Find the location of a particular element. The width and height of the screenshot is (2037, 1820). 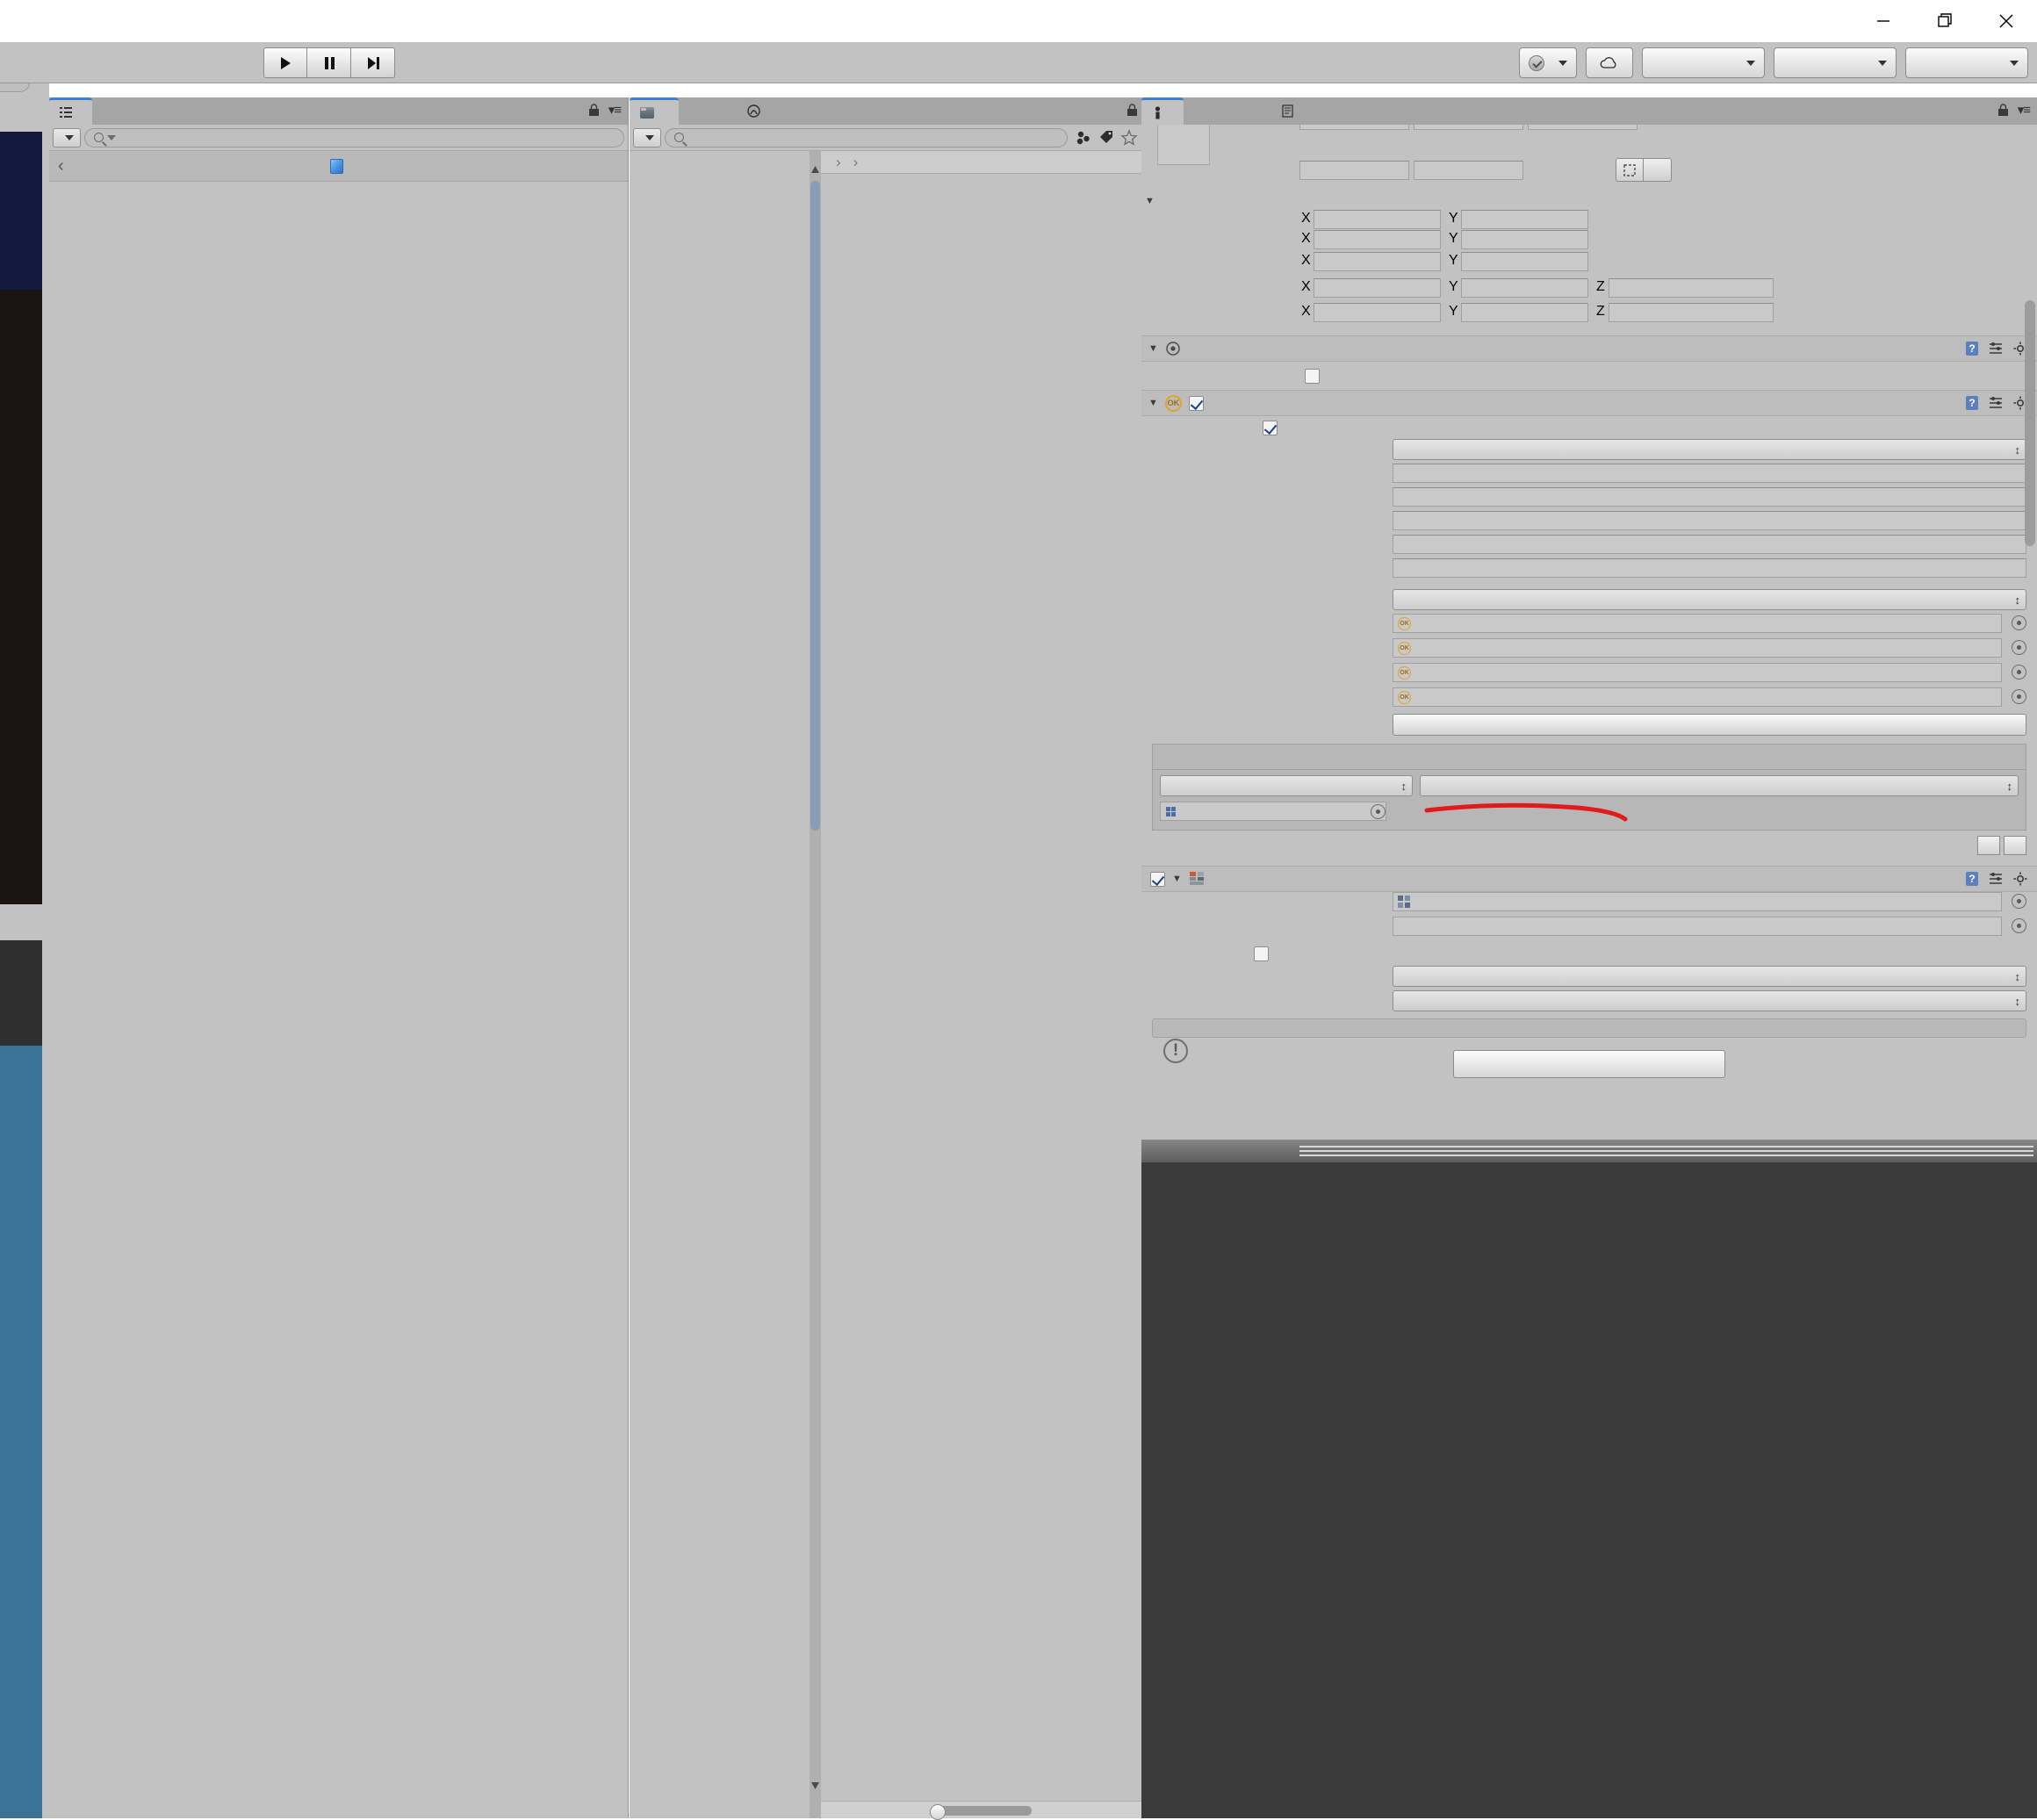

add-listener-button is located at coordinates (1988, 845).